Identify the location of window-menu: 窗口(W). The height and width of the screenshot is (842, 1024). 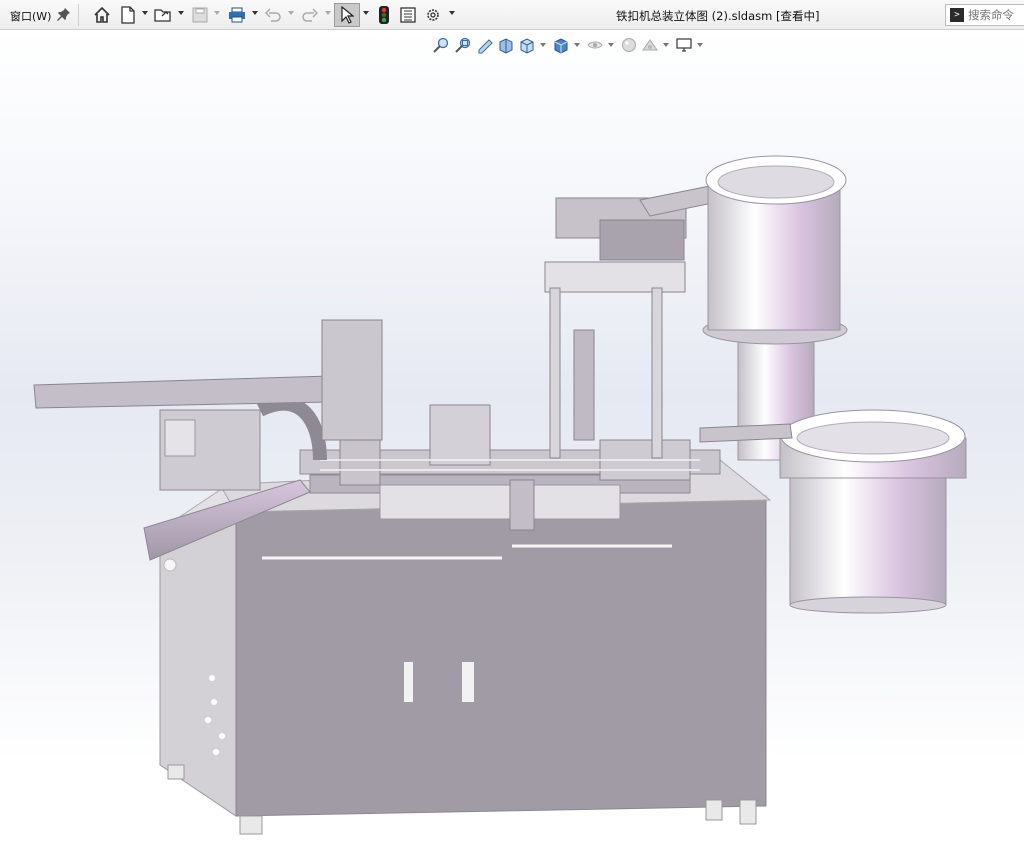
(30, 16).